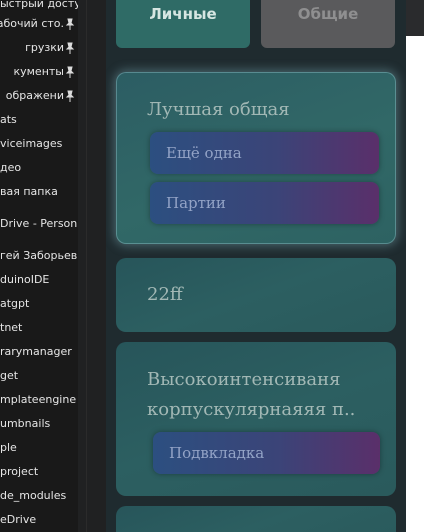 Image resolution: width=424 pixels, height=532 pixels. What do you see at coordinates (92, 266) in the screenshot?
I see `sidebar-gutter` at bounding box center [92, 266].